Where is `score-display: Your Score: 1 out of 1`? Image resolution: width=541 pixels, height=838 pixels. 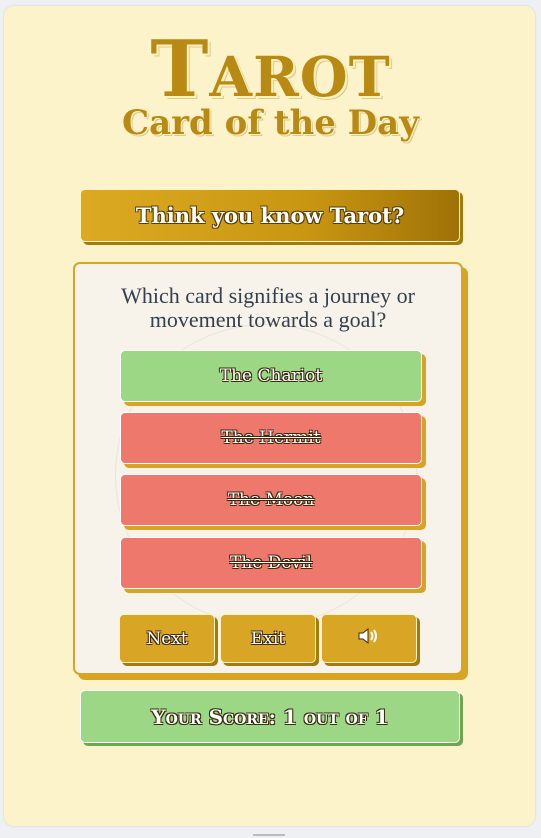 score-display: Your Score: 1 out of 1 is located at coordinates (270, 716).